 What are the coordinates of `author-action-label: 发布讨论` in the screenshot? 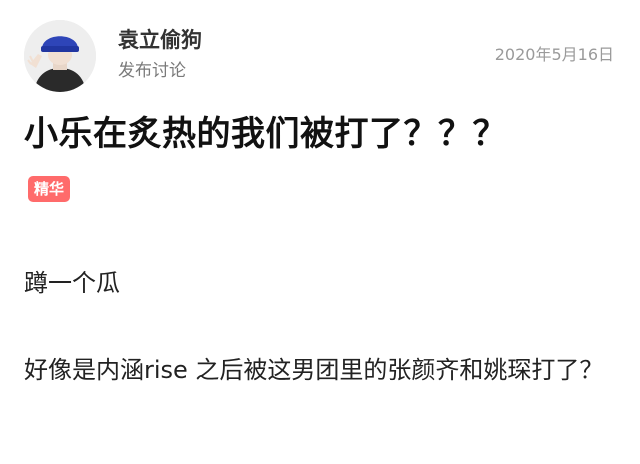 It's located at (152, 71).